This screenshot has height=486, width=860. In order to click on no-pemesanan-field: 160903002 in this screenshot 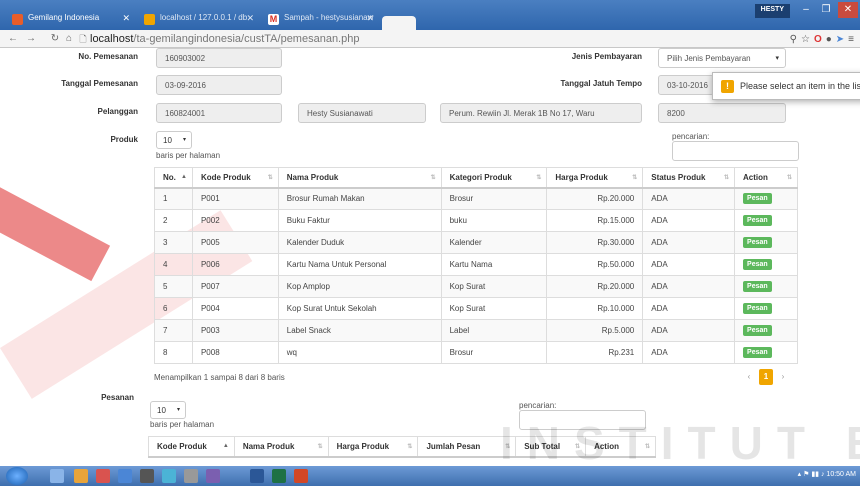, I will do `click(219, 58)`.